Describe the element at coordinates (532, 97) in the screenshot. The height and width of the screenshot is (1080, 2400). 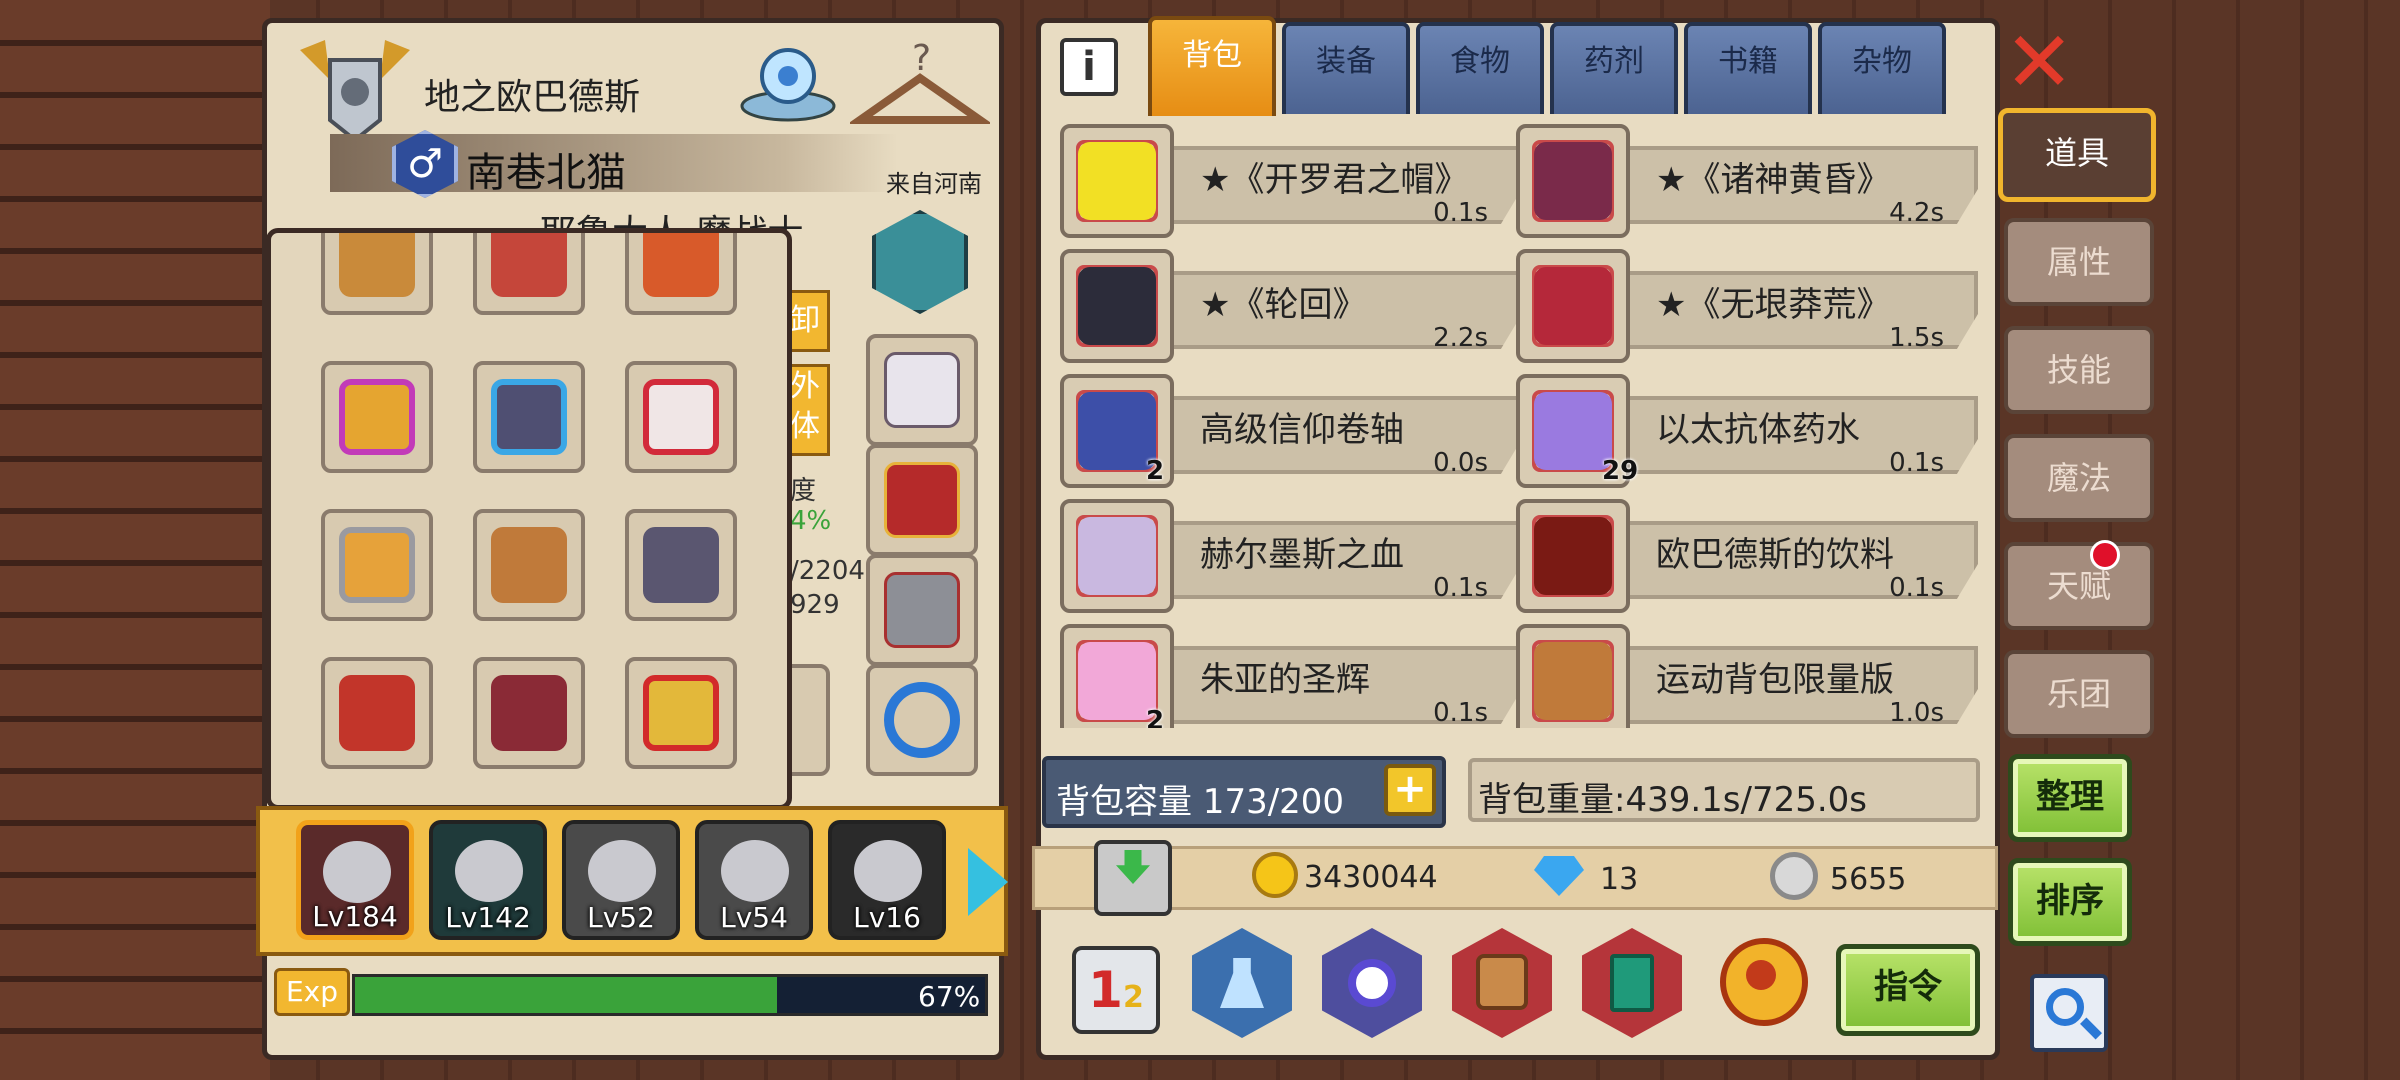
I see `character-title: 地之欧巴德斯` at that location.